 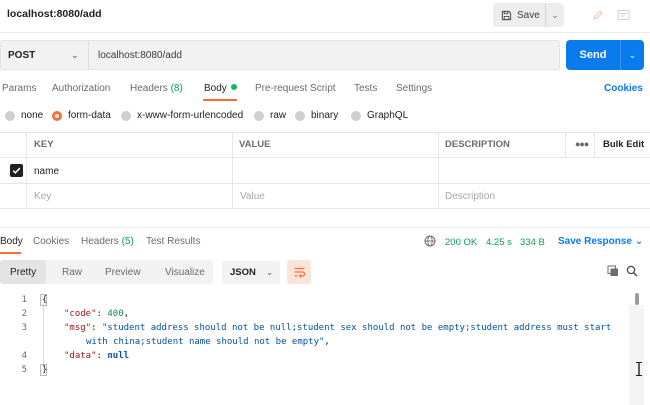 What do you see at coordinates (127, 241) in the screenshot?
I see `response-tab-headers-count: (5)` at bounding box center [127, 241].